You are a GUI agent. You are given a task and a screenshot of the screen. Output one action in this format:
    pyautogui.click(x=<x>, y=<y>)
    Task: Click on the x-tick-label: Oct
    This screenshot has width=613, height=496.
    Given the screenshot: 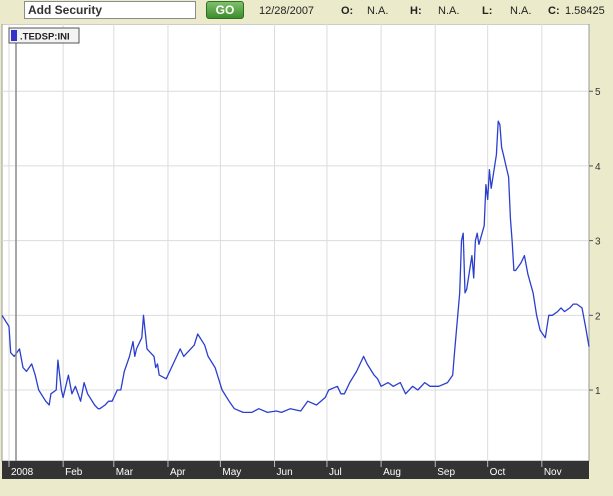 What is the action you would take?
    pyautogui.click(x=498, y=472)
    